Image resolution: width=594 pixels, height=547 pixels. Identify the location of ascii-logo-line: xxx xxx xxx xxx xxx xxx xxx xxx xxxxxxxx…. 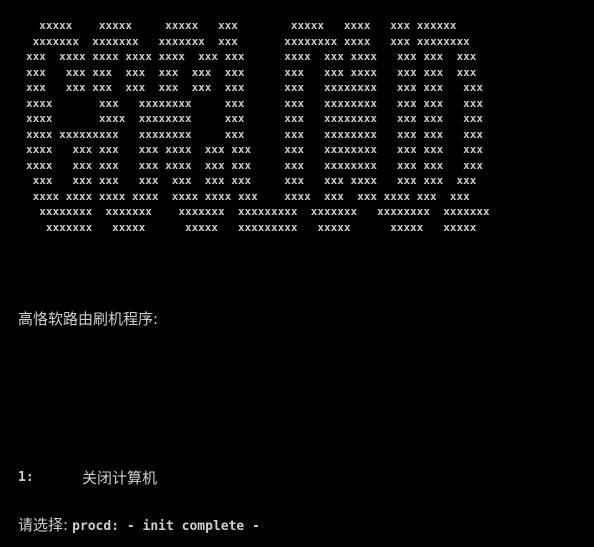
(254, 87).